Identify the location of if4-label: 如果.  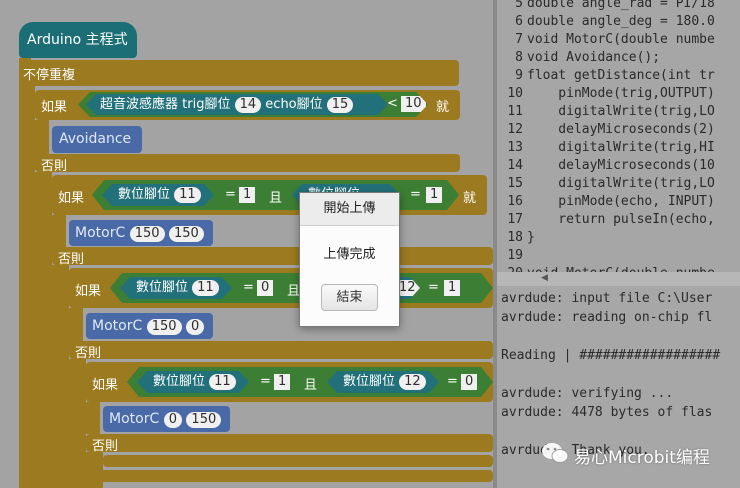
(105, 385).